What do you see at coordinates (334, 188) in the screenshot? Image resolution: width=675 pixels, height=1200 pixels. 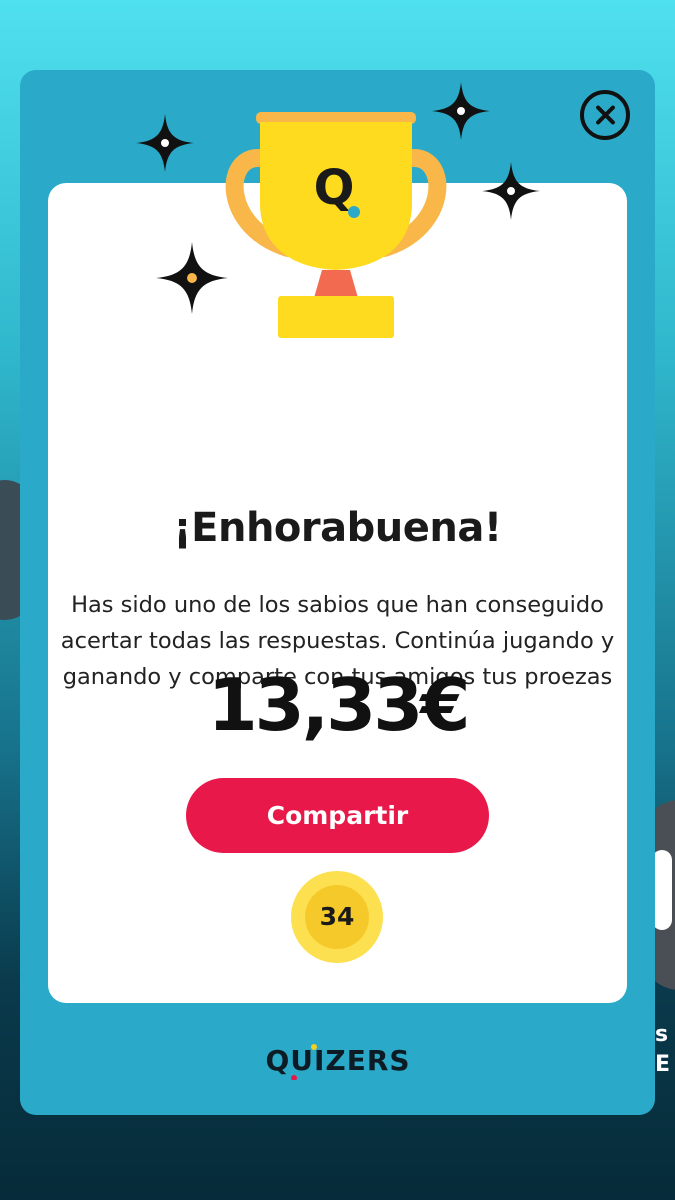 I see `trophy-logo-letter: Q` at bounding box center [334, 188].